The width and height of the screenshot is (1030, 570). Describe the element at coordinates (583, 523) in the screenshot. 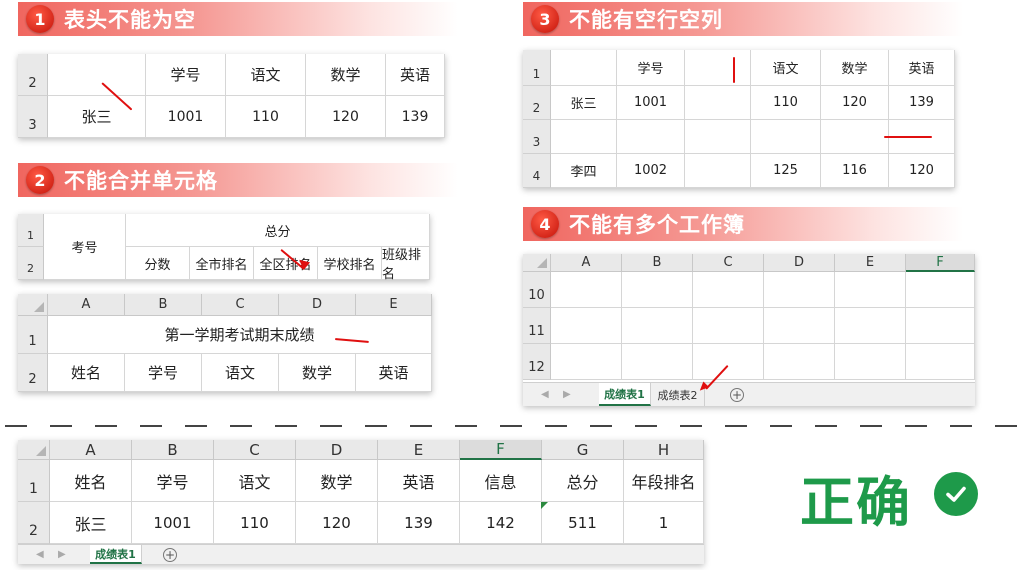

I see `data-cell: 511` at that location.